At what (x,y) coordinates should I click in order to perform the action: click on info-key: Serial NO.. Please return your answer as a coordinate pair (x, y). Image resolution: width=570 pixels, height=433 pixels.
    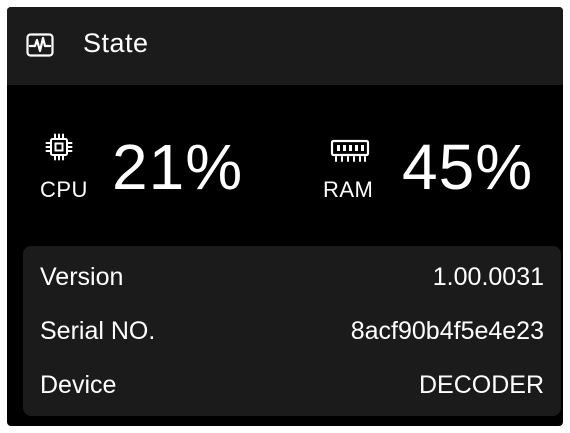
    Looking at the image, I should click on (98, 331).